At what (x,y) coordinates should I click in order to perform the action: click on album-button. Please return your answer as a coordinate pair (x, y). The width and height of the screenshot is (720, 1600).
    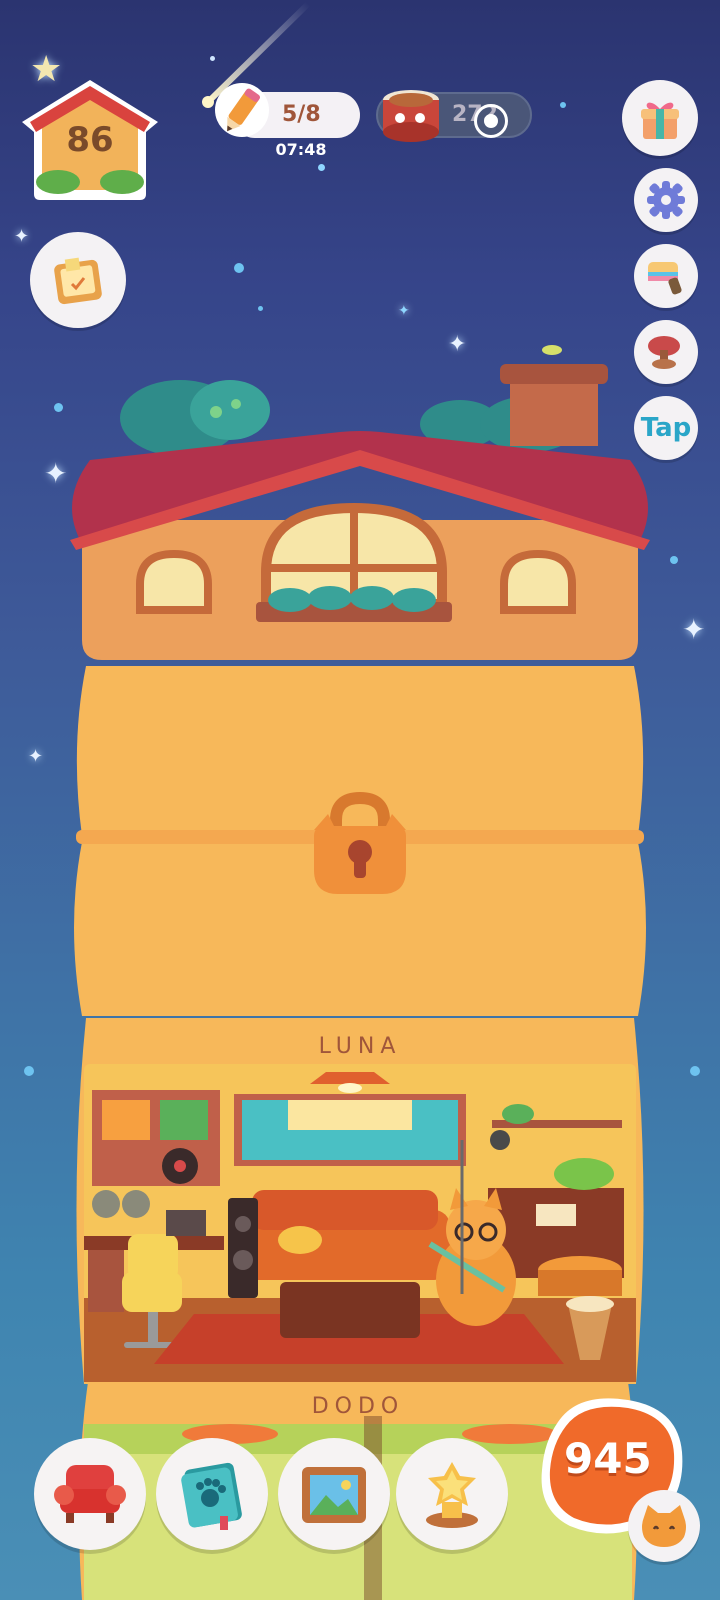
    Looking at the image, I should click on (334, 1494).